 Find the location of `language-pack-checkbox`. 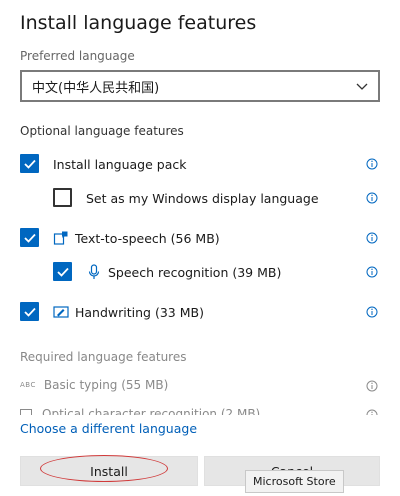

language-pack-checkbox is located at coordinates (29, 163).